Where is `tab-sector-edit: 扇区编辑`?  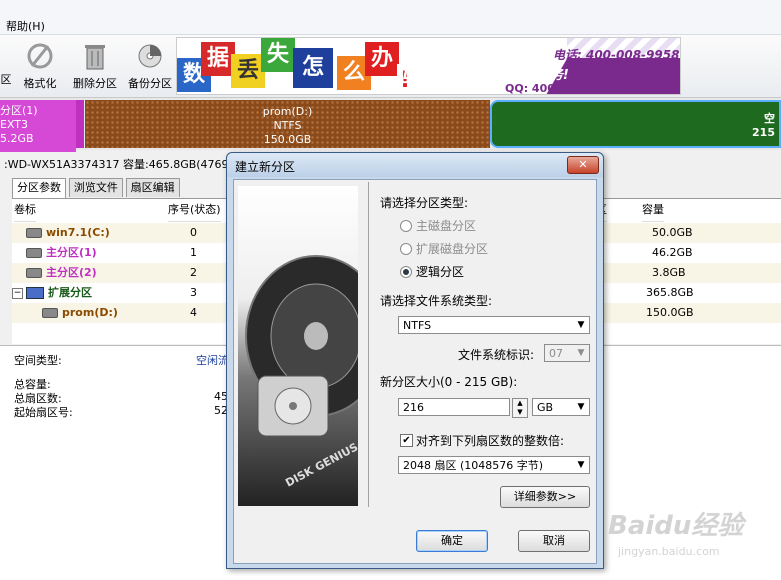
tab-sector-edit: 扇区编辑 is located at coordinates (152, 187).